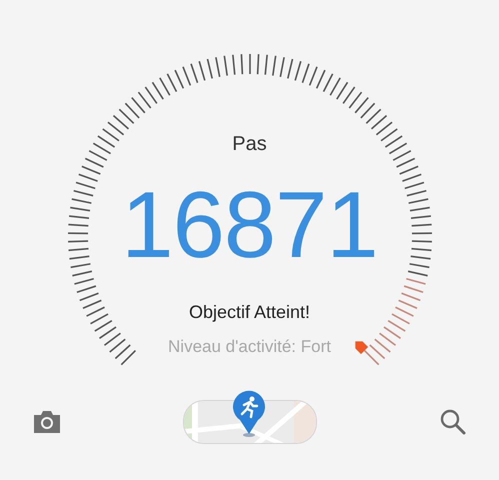 The image size is (499, 480). I want to click on progress-marker, so click(361, 347).